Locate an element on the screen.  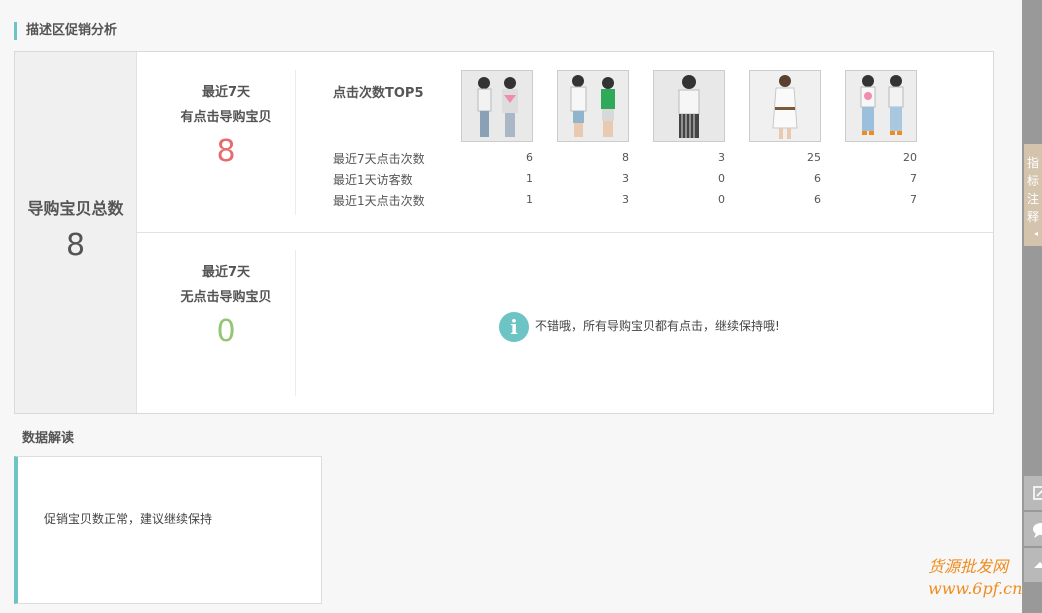
row-divider is located at coordinates (564, 232).